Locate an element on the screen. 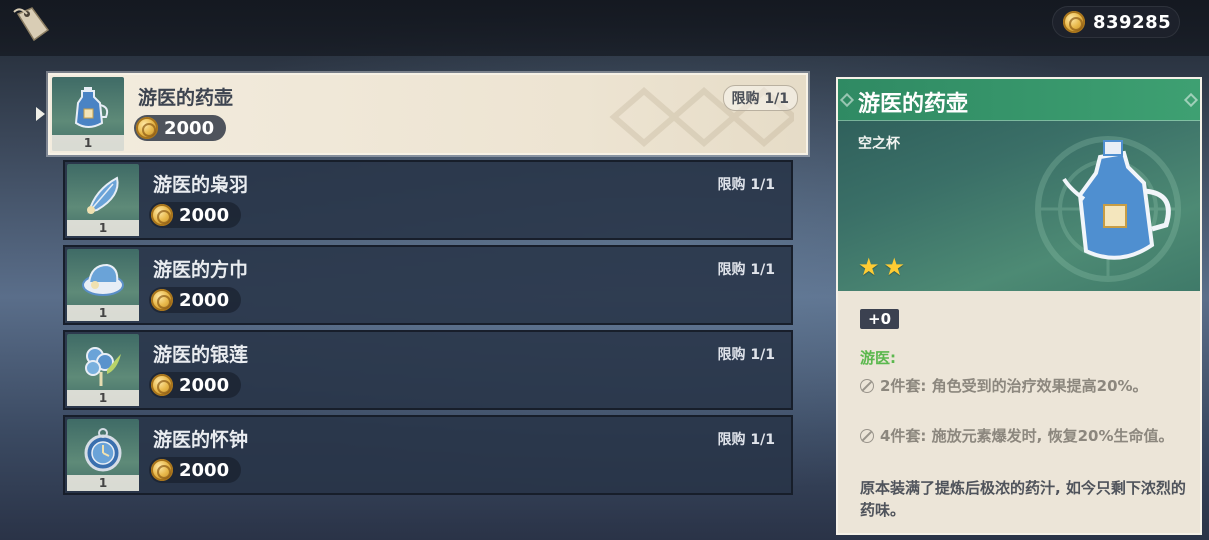  shop-item-pot: 1 游医的药壶 2000 限购 1/1 is located at coordinates (428, 114).